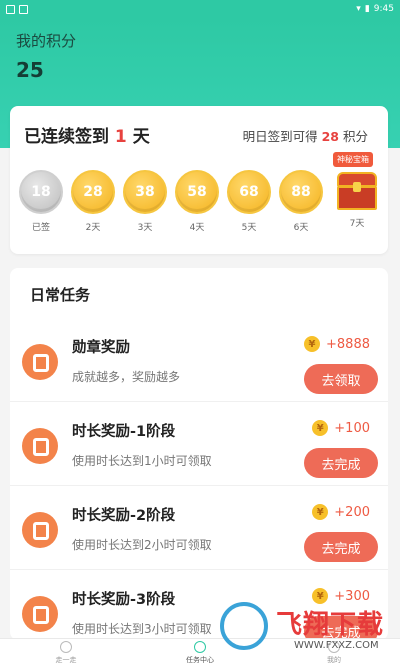 Image resolution: width=400 pixels, height=667 pixels. What do you see at coordinates (334, 660) in the screenshot?
I see `tab-label: 我的` at bounding box center [334, 660].